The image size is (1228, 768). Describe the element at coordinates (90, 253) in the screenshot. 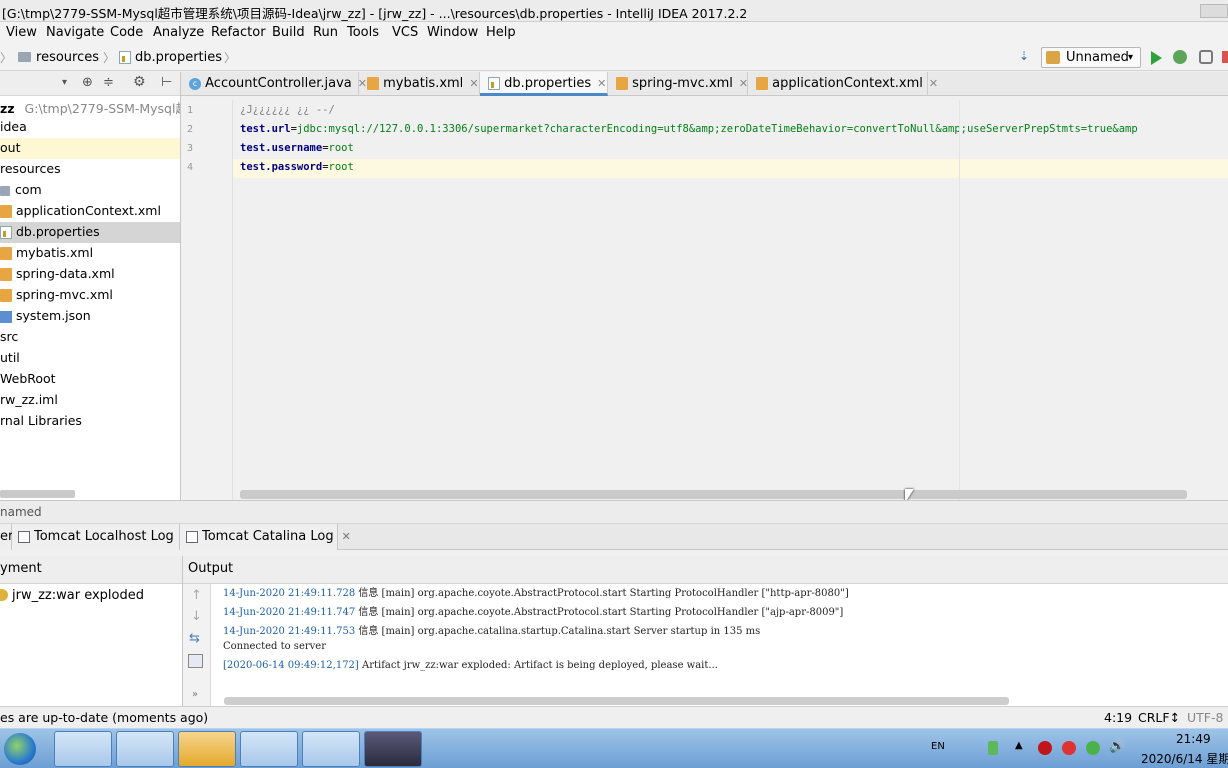

I see `tree-item-mybatis: mybatis.xml` at that location.